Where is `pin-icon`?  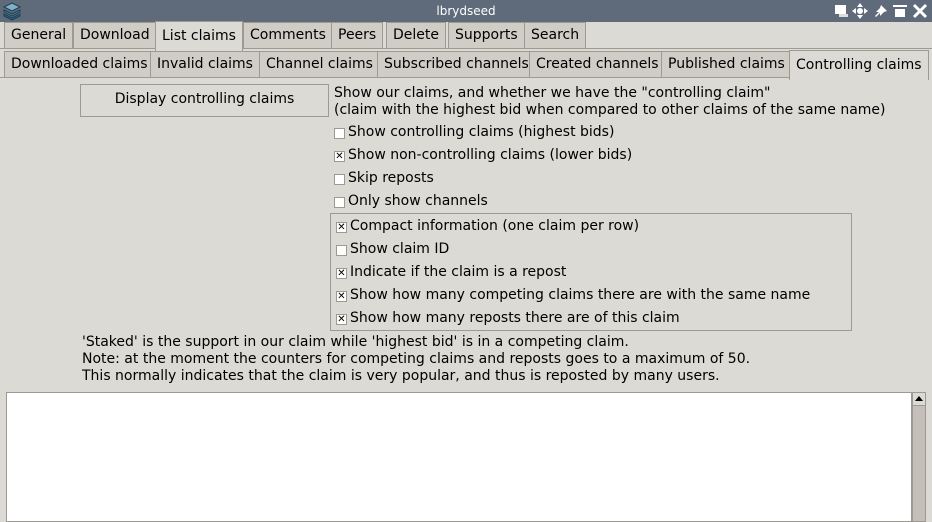 pin-icon is located at coordinates (881, 11).